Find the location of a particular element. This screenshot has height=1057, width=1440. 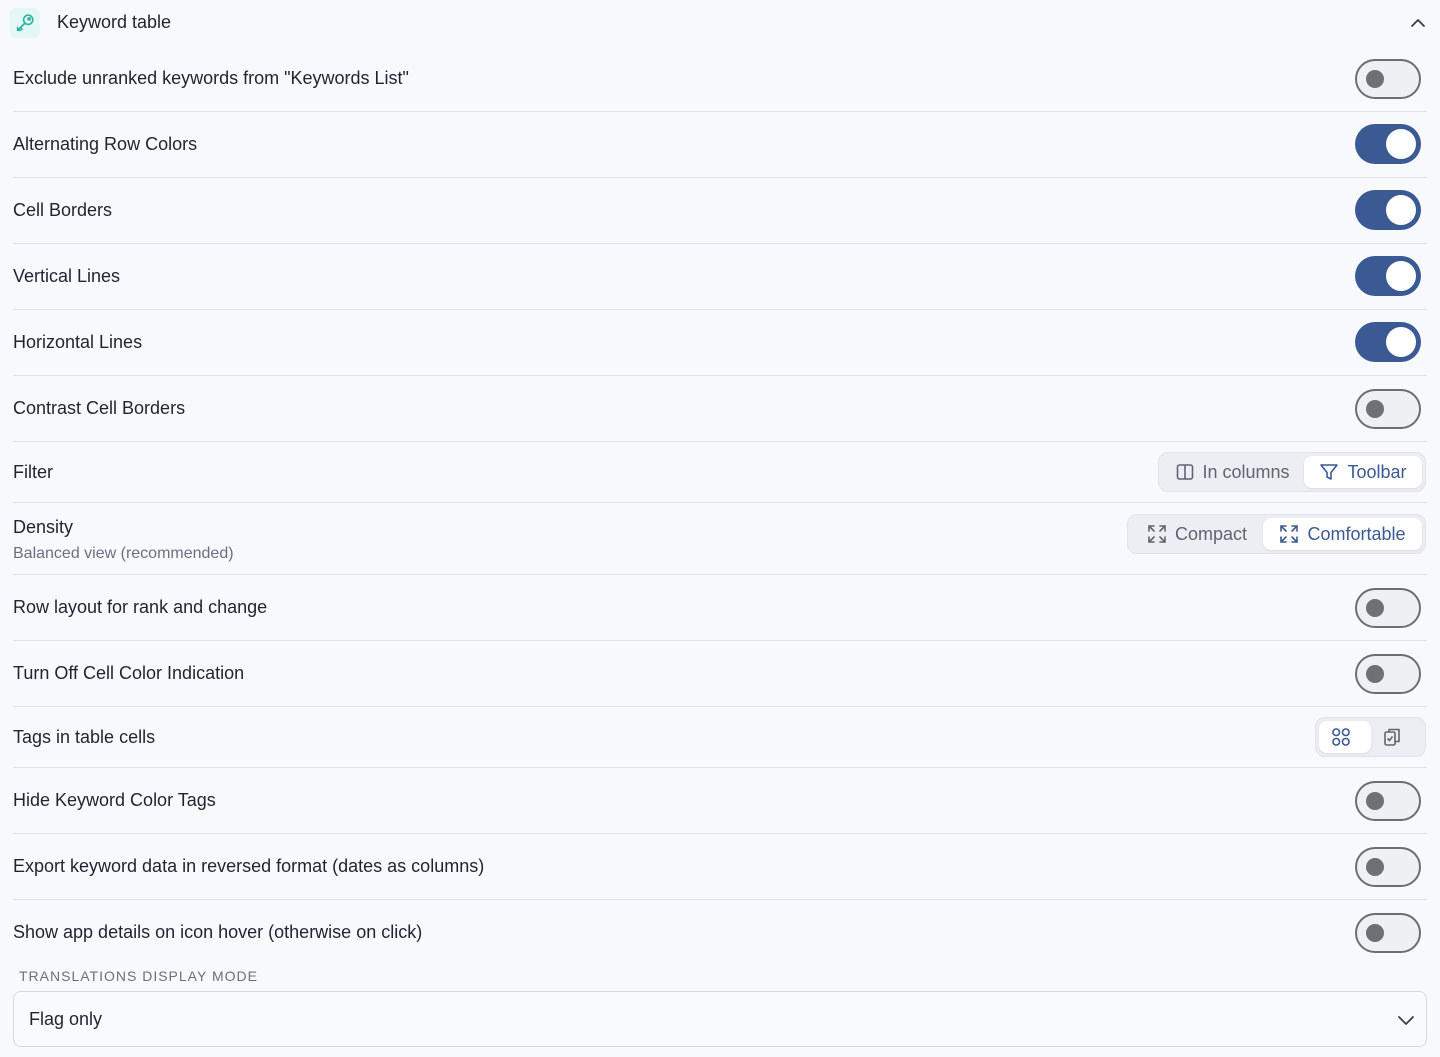

density-compact-button: Compact is located at coordinates (1197, 534).